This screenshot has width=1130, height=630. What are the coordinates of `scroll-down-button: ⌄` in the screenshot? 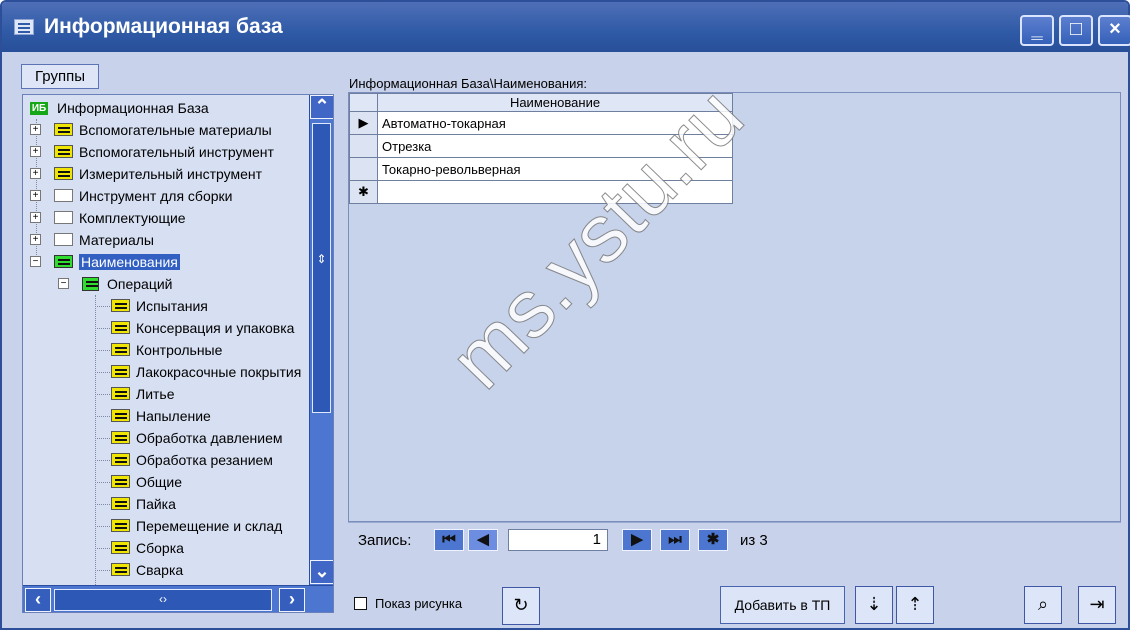 It's located at (321, 572).